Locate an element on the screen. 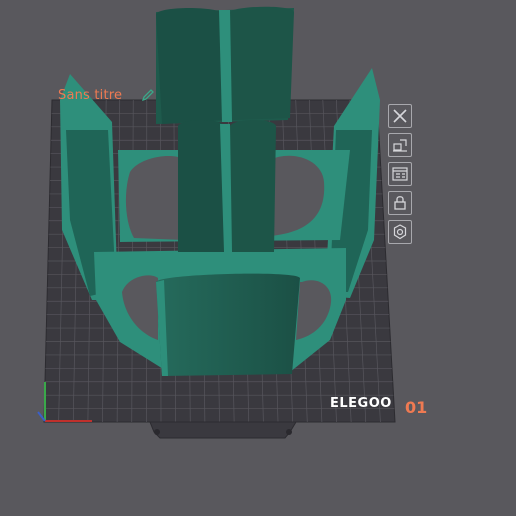 The height and width of the screenshot is (516, 516). plate-title: Sans titre is located at coordinates (90, 95).